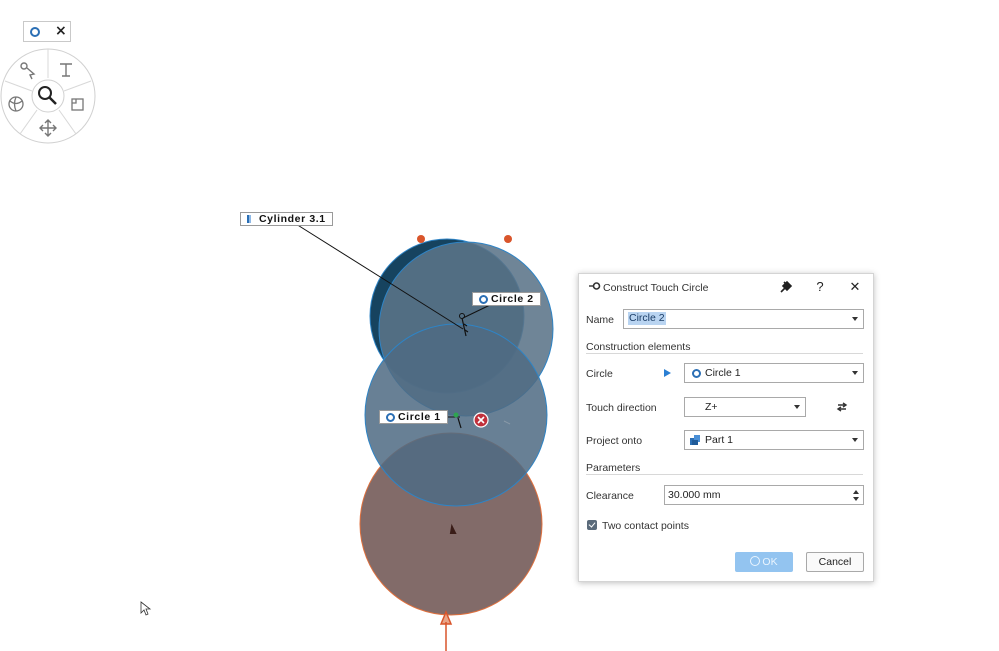 Image resolution: width=999 pixels, height=651 pixels. I want to click on spin-down-icon, so click(856, 499).